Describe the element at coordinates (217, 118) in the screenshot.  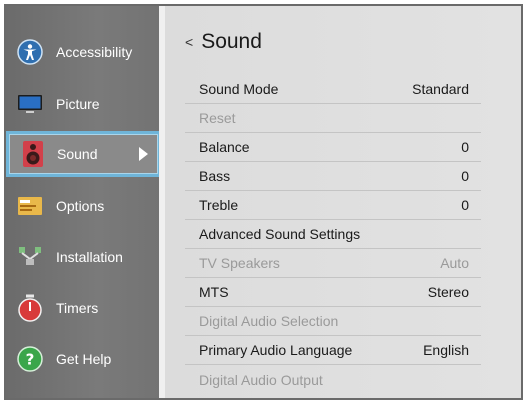
I see `menu-item-label: Reset` at that location.